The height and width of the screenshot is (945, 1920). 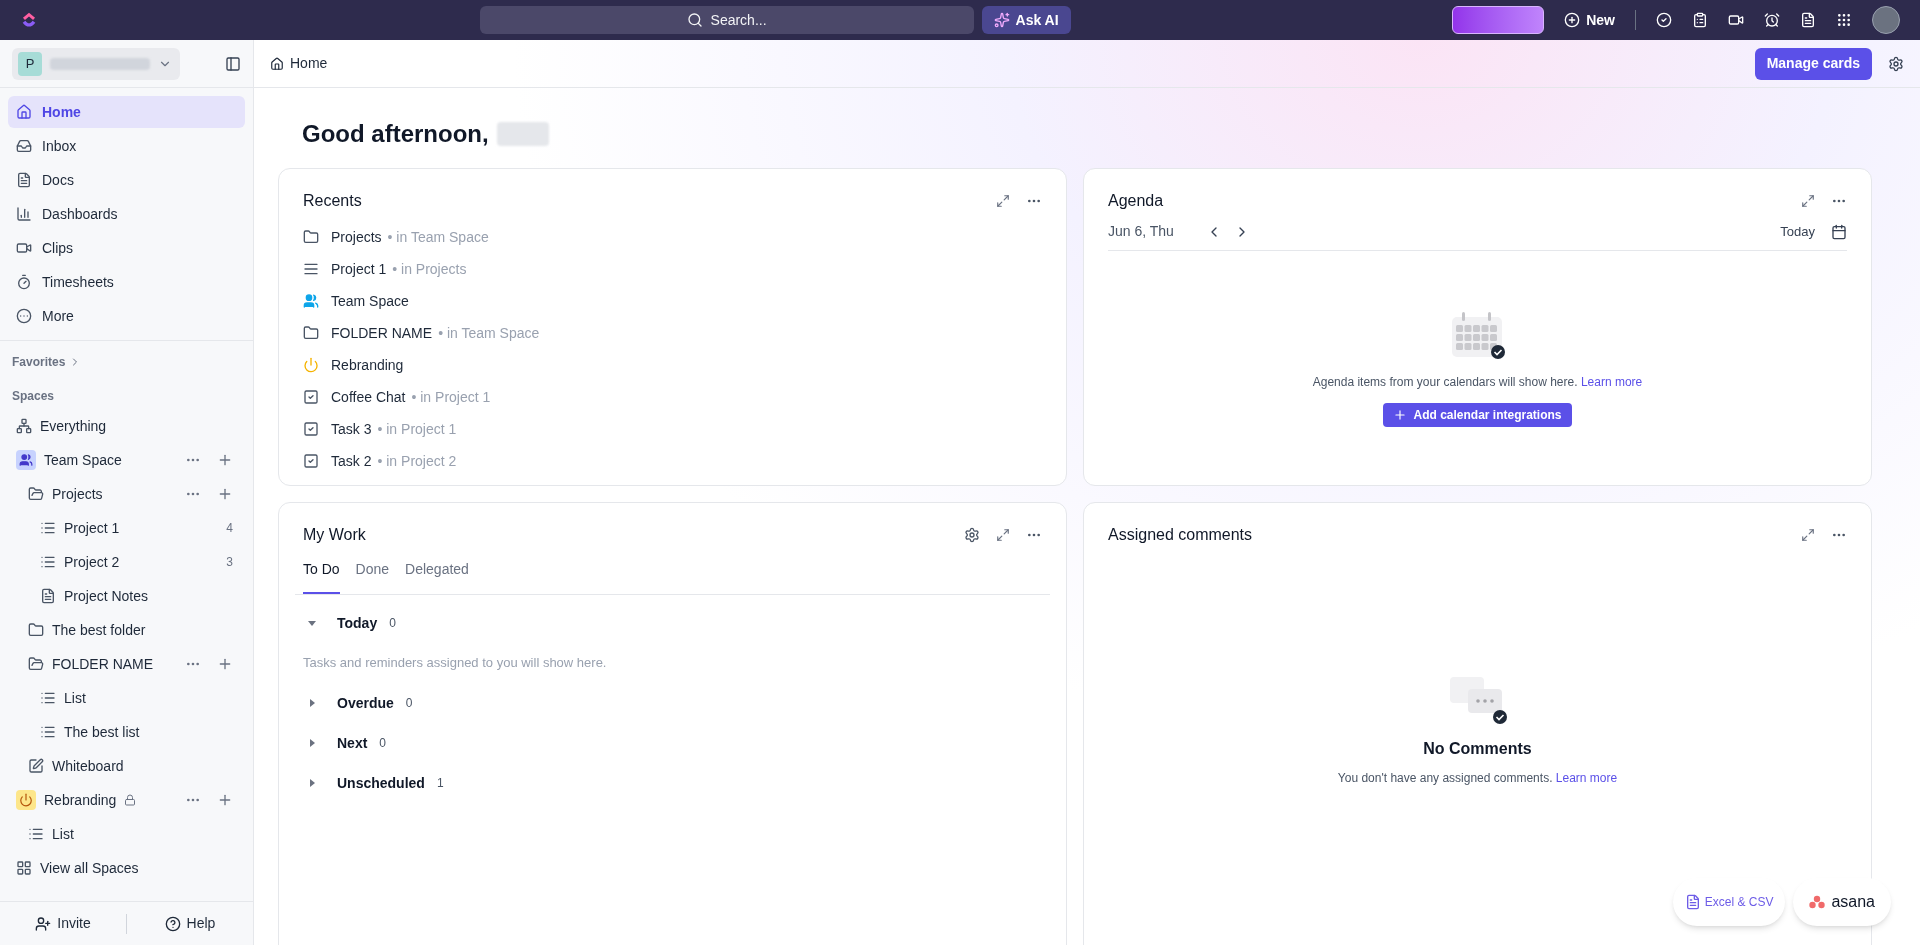 I want to click on tab: Done, so click(x=372, y=574).